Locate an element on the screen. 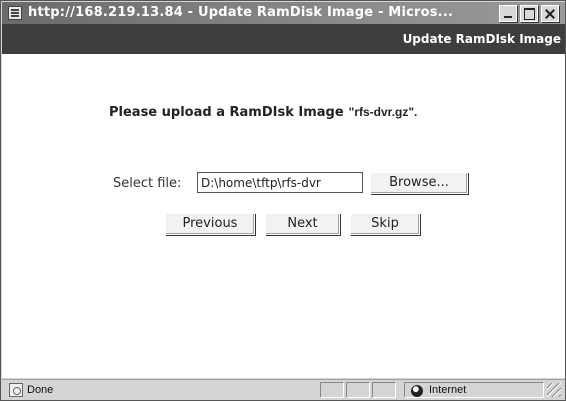 This screenshot has width=566, height=401. globe-icon is located at coordinates (417, 391).